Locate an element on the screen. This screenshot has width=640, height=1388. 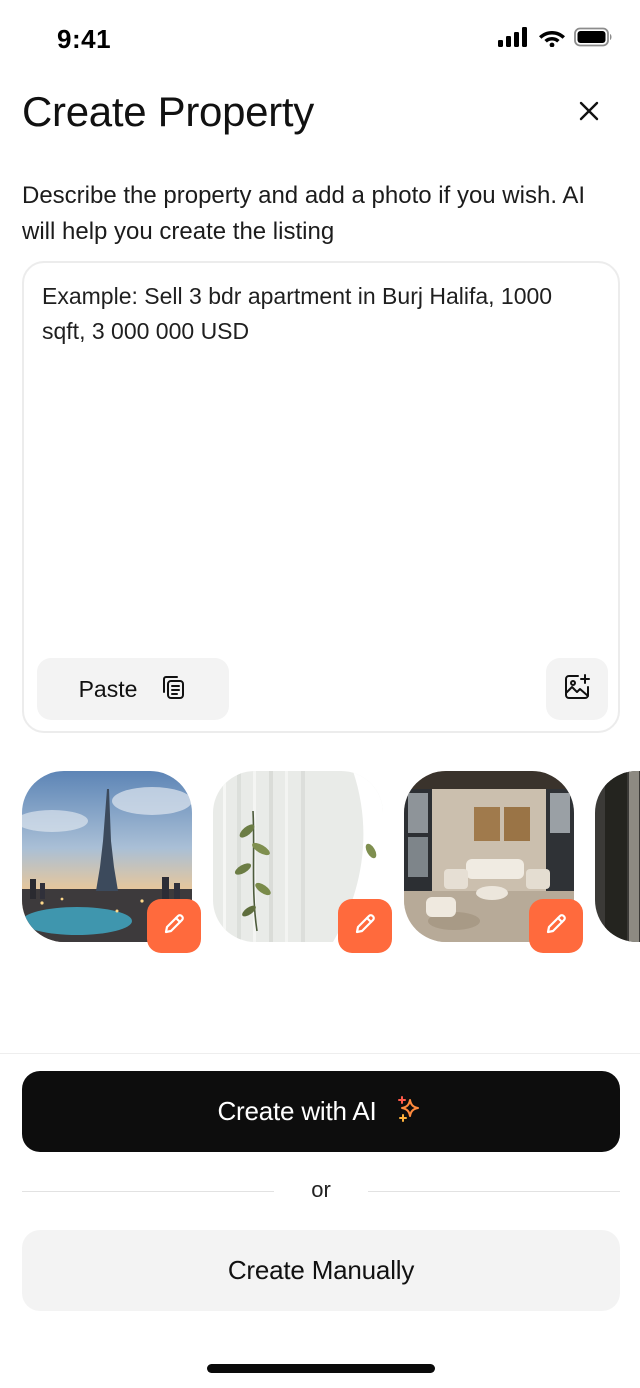
close-button is located at coordinates (589, 113).